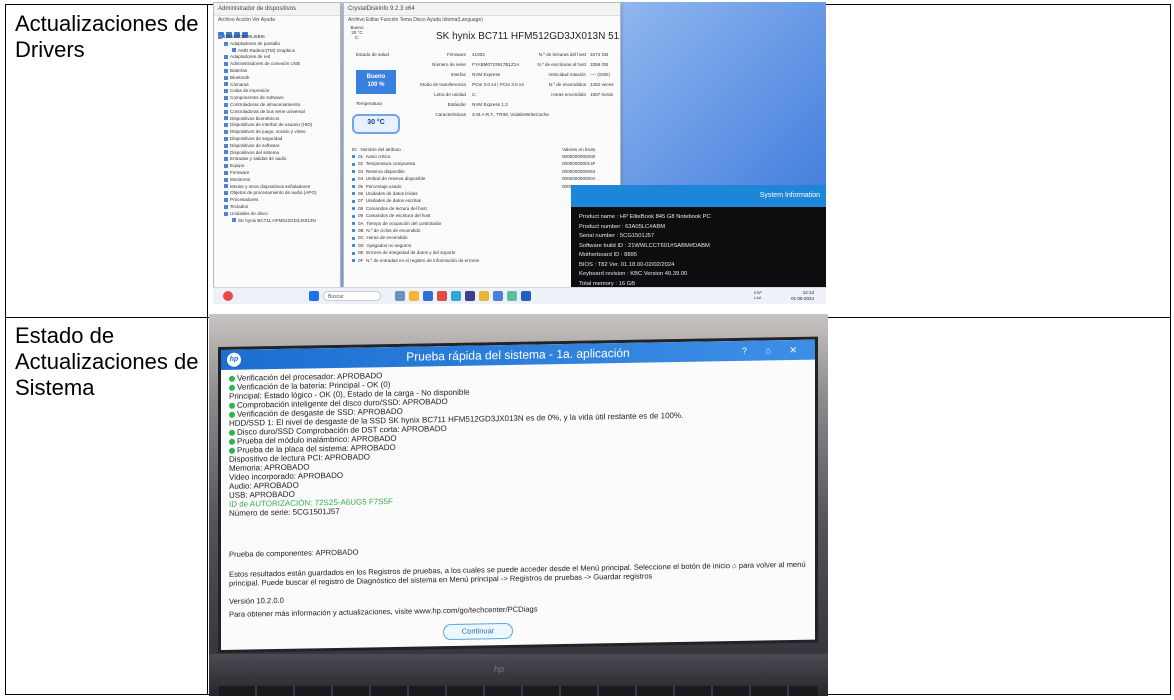 This screenshot has width=1174, height=700. I want to click on tree-item: Adaptadores de pantalla, so click(279, 44).